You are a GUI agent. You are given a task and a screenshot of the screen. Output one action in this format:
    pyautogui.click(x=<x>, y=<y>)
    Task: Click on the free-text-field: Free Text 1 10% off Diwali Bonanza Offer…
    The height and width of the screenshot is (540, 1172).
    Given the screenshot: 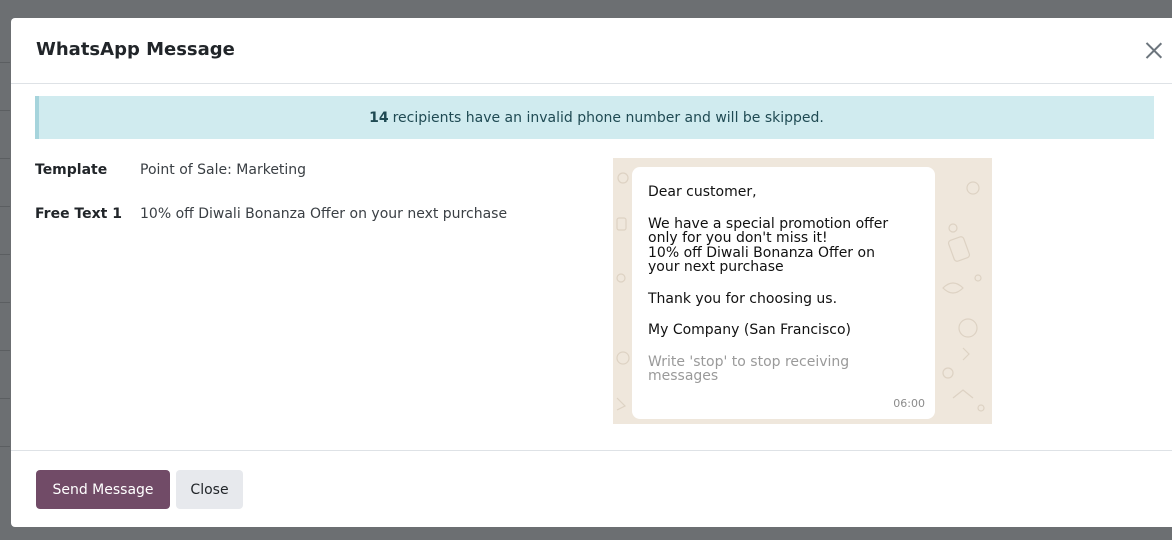 What is the action you would take?
    pyautogui.click(x=271, y=214)
    